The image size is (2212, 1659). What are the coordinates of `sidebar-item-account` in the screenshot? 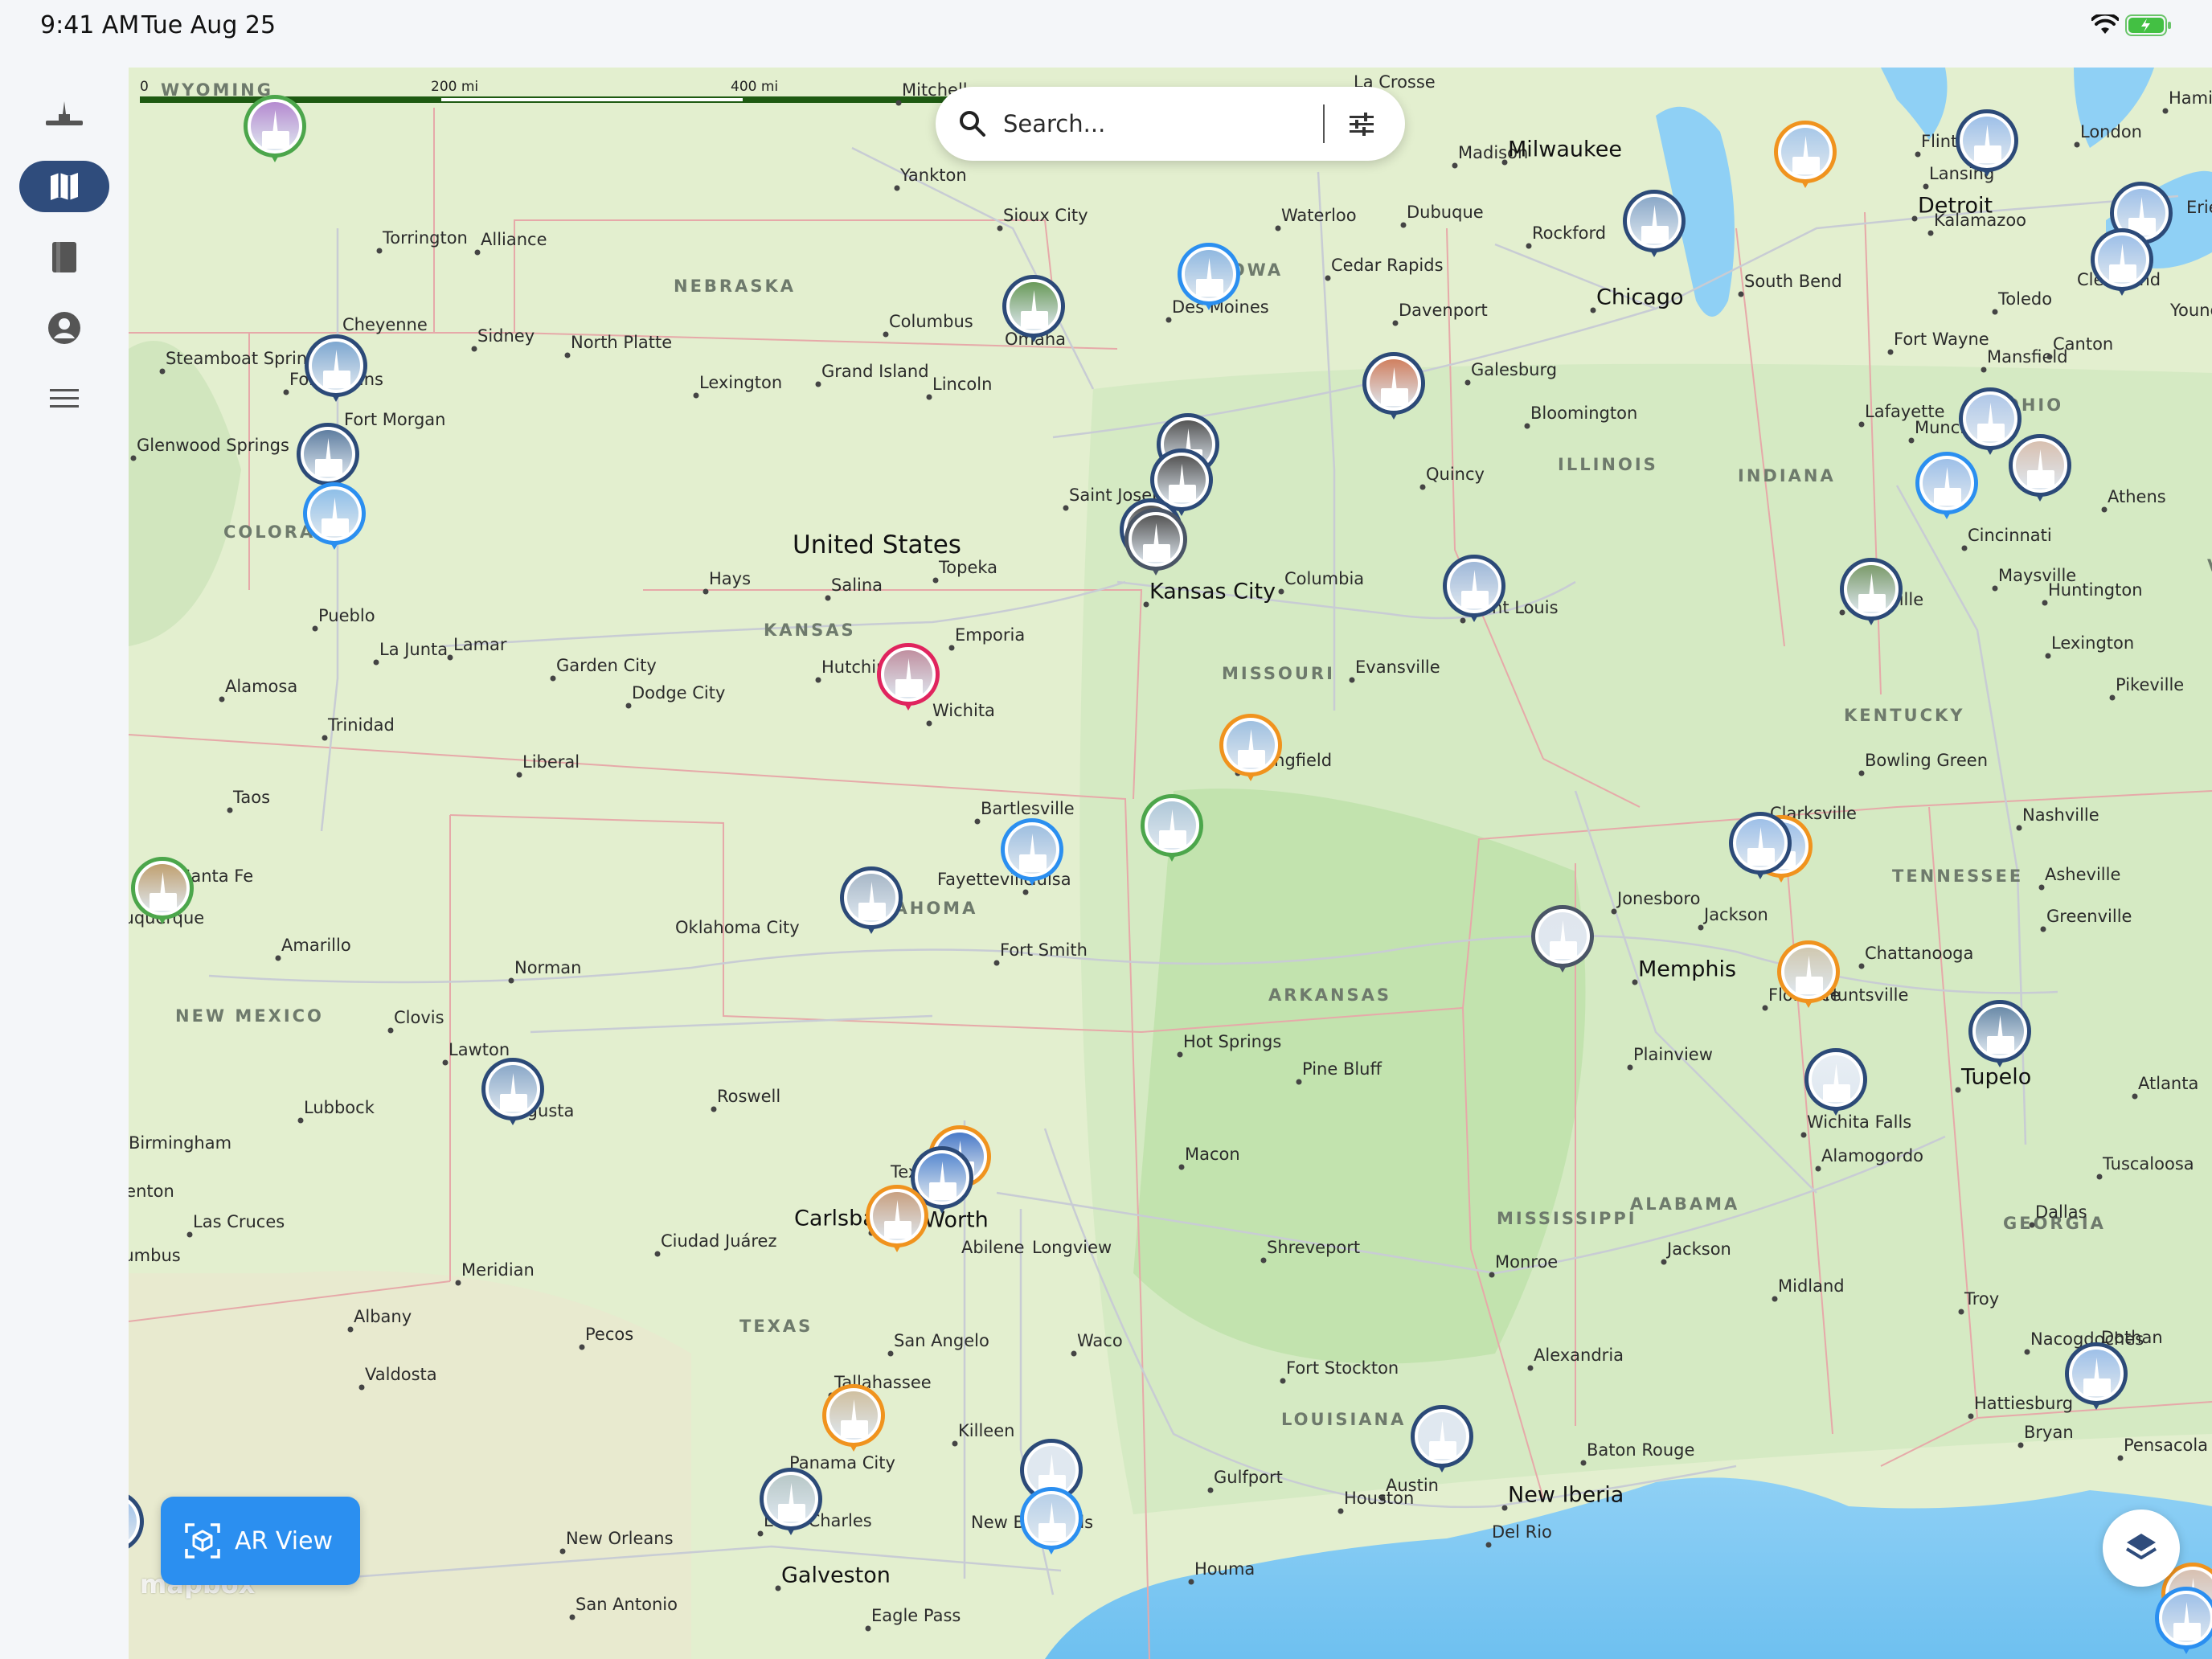 It's located at (64, 328).